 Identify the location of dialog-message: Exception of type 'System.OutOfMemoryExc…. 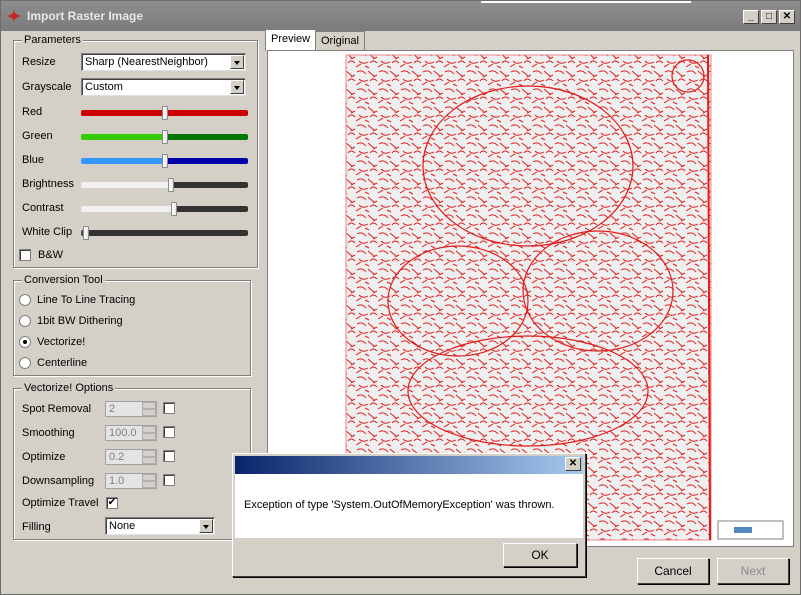
(399, 505).